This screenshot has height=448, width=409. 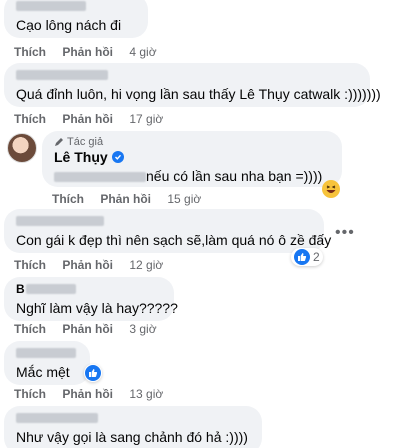 What do you see at coordinates (142, 52) in the screenshot?
I see `comment-time: 4 giờ` at bounding box center [142, 52].